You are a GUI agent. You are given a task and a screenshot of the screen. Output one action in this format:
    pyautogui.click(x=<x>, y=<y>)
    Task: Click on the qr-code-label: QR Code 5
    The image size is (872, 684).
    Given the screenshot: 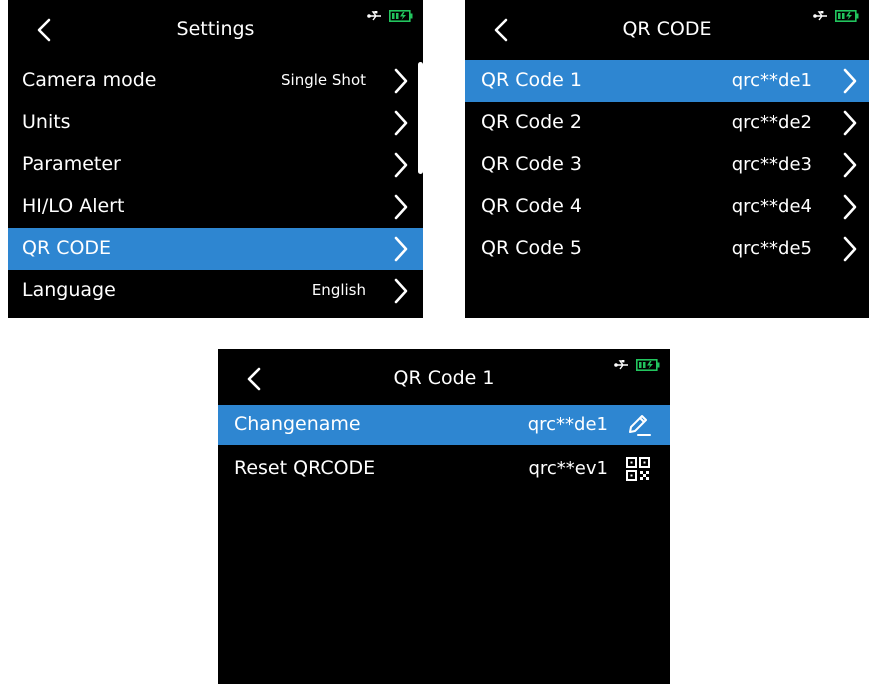 What is the action you would take?
    pyautogui.click(x=531, y=248)
    